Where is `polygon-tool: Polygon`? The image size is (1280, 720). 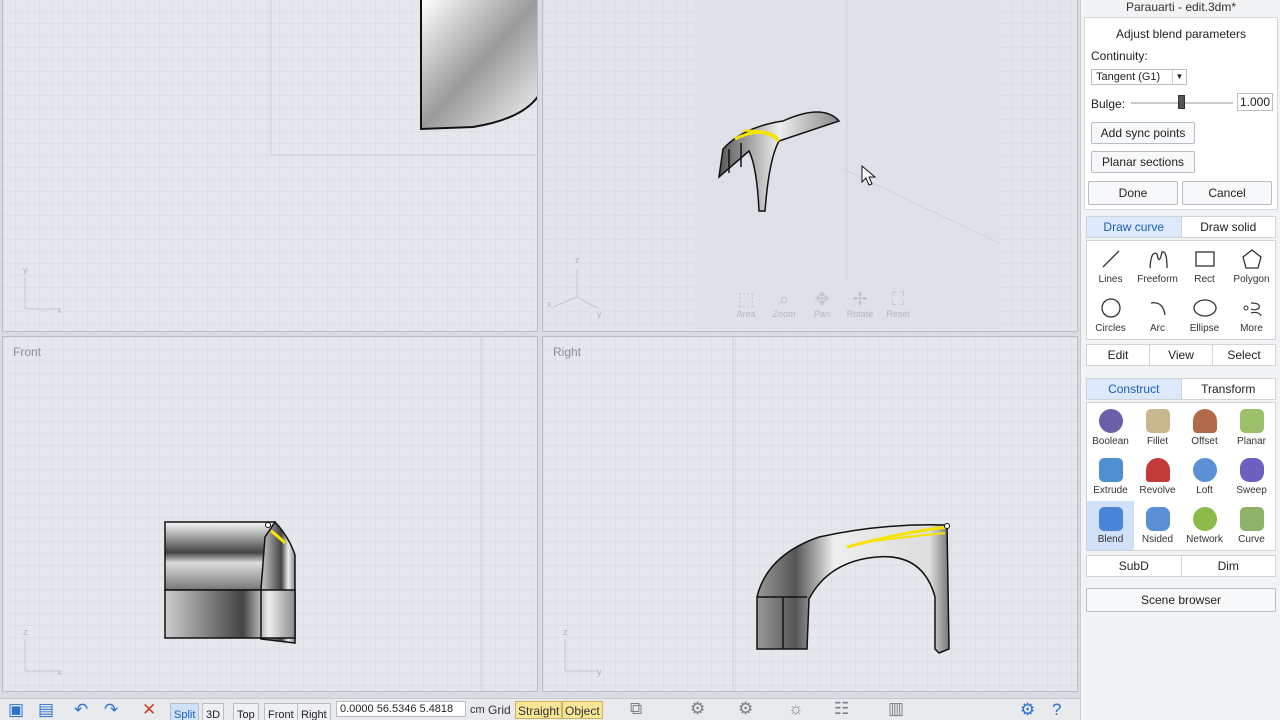
polygon-tool: Polygon is located at coordinates (1251, 265).